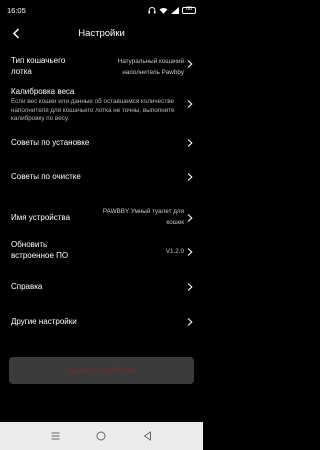  Describe the element at coordinates (163, 10) in the screenshot. I see `wifi-icon` at that location.